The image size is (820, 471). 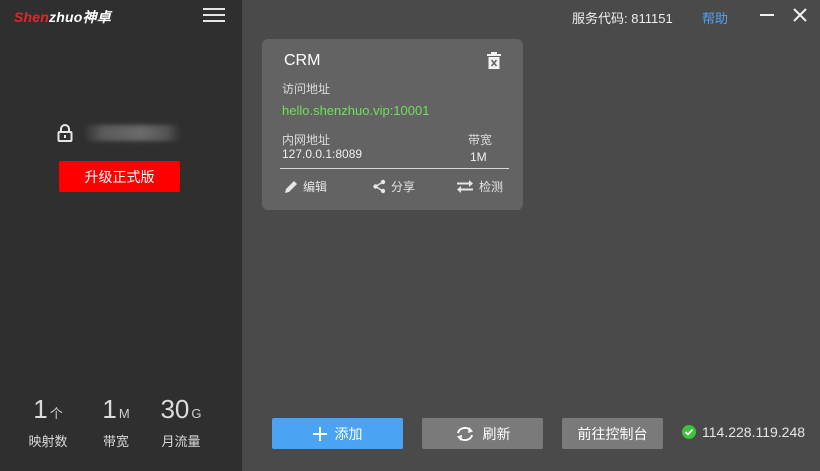 I want to click on server-ip-address: 114.228.119.248, so click(x=754, y=432).